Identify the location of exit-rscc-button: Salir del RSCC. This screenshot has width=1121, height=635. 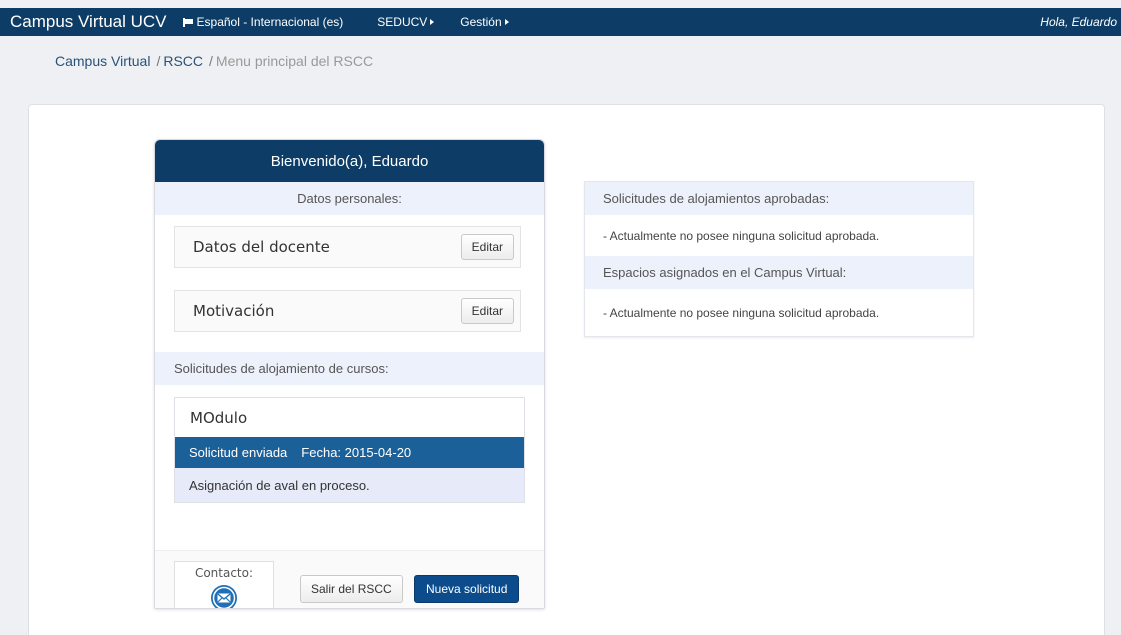
(351, 589).